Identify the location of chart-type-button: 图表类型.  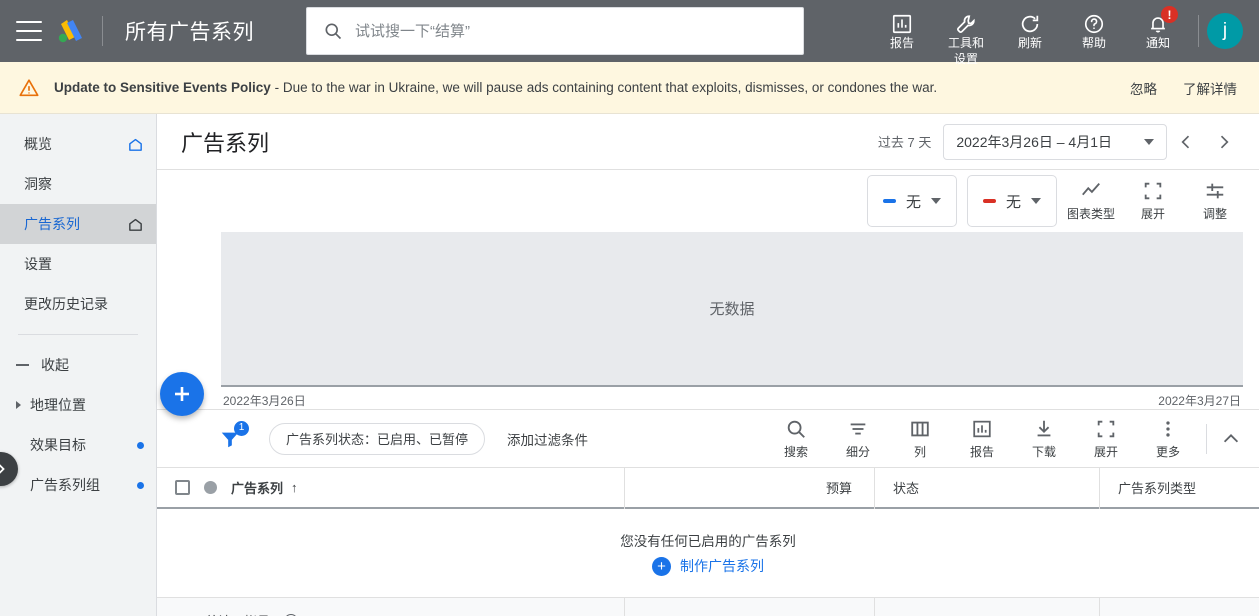
(1091, 201).